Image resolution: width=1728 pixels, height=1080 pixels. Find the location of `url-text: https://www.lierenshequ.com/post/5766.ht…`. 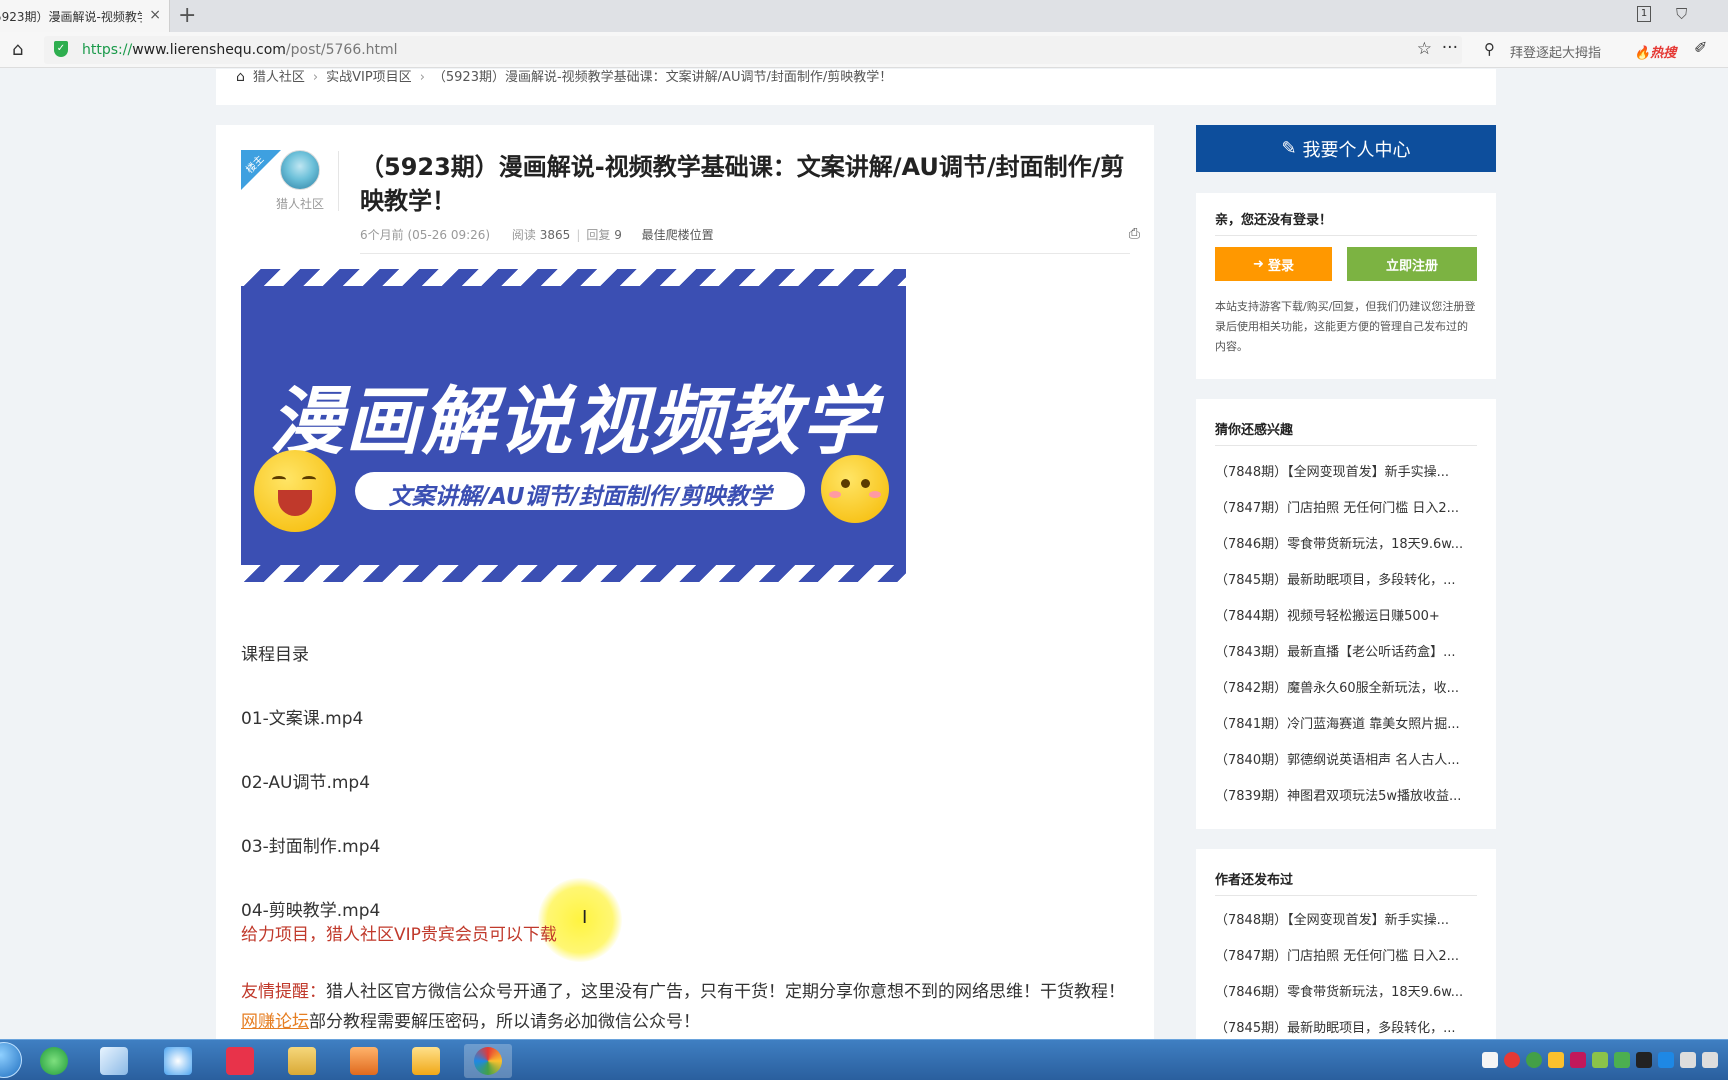

url-text: https://www.lierenshequ.com/post/5766.ht… is located at coordinates (240, 50).